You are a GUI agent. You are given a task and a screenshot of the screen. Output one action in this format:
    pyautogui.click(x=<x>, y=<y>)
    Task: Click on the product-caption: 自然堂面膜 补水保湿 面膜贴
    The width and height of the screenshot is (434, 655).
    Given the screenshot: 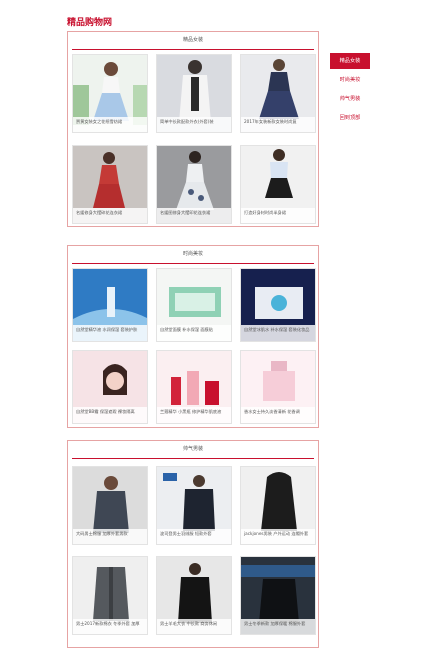 What is the action you would take?
    pyautogui.click(x=194, y=333)
    